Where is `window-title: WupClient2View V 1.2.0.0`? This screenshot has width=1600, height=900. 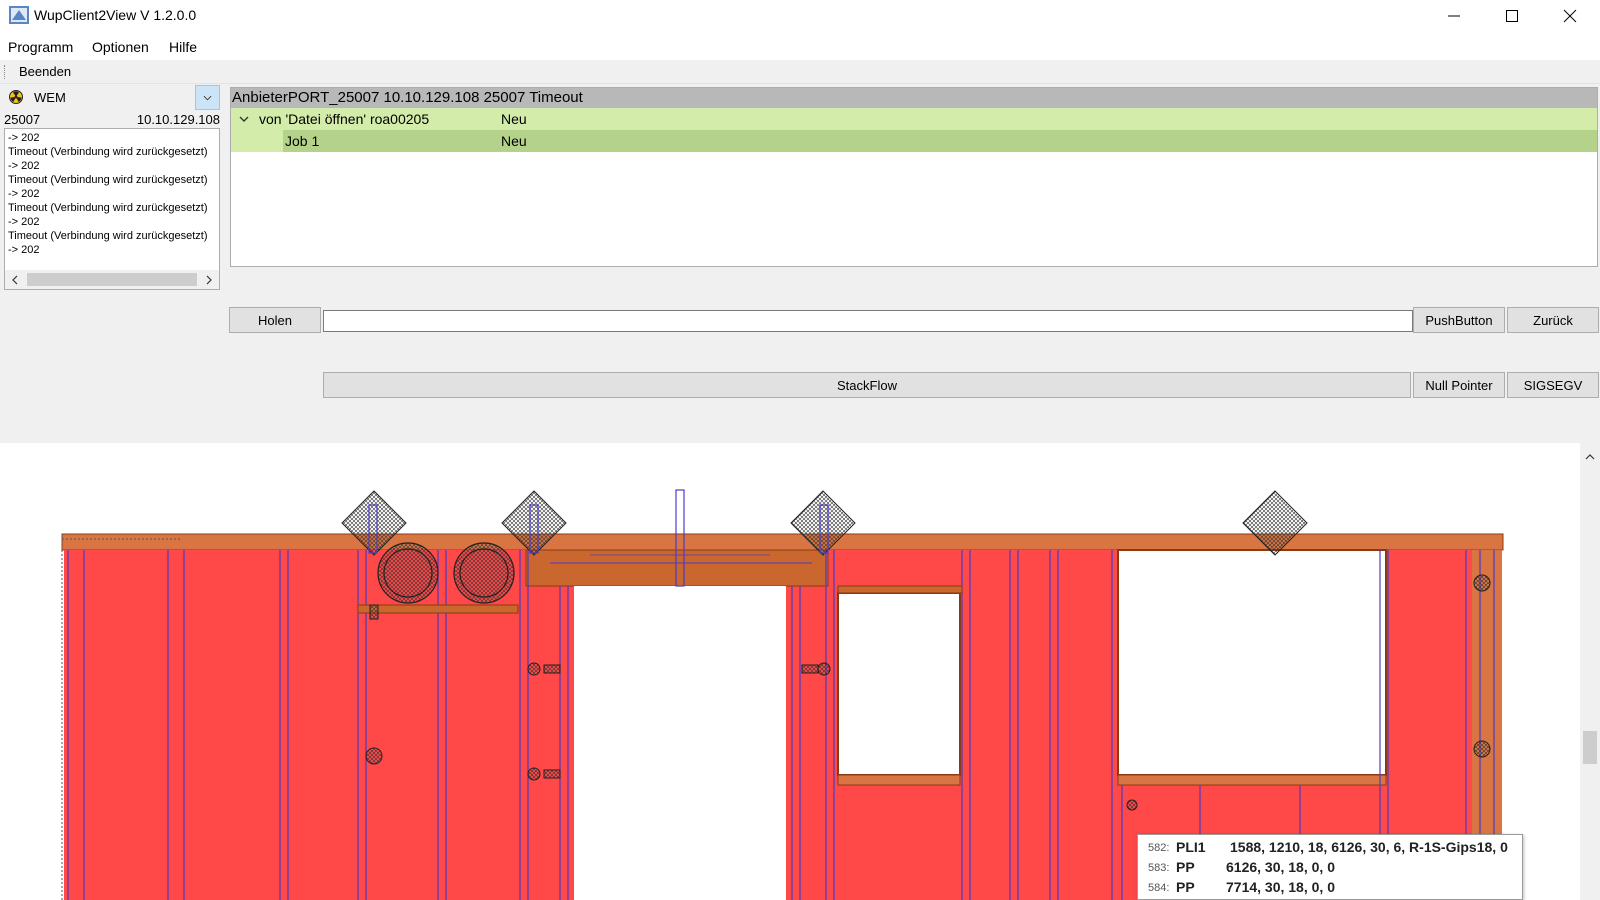
window-title: WupClient2View V 1.2.0.0 is located at coordinates (115, 15).